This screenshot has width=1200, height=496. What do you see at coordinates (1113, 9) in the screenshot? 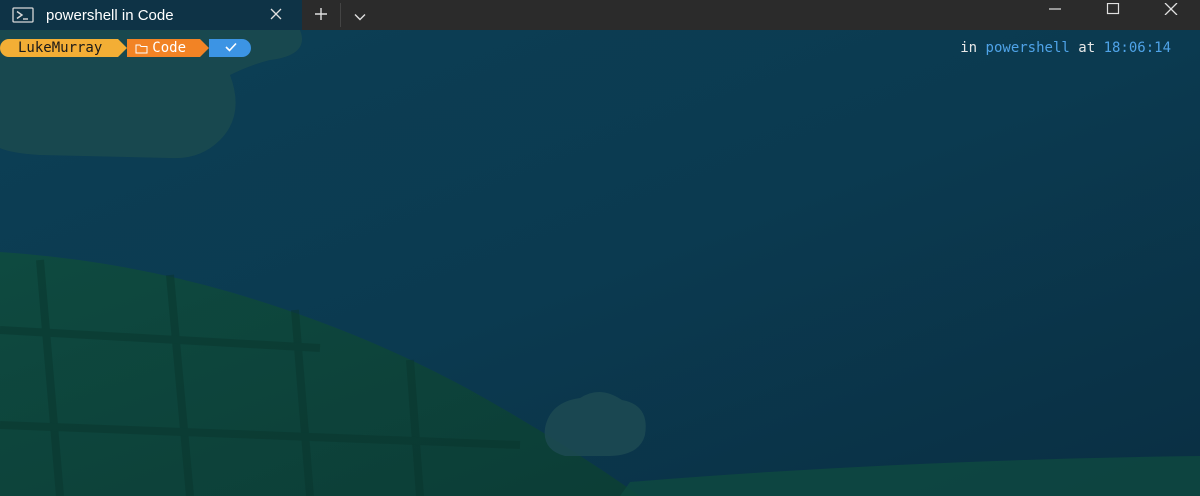
I see `maximize-icon` at bounding box center [1113, 9].